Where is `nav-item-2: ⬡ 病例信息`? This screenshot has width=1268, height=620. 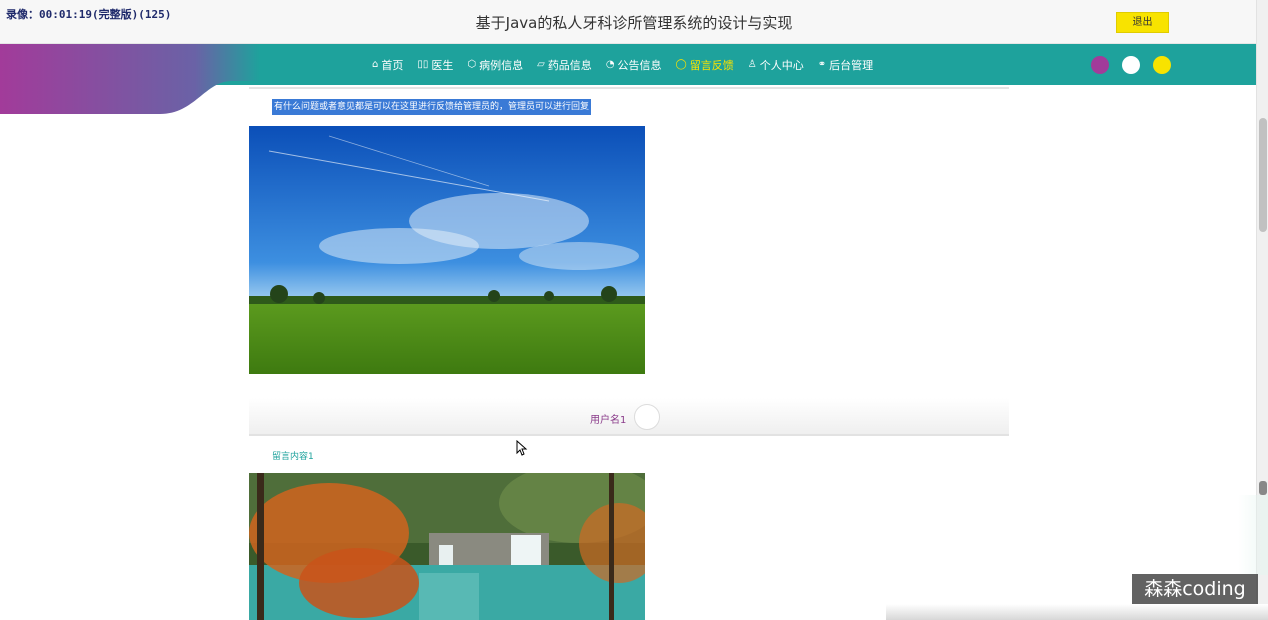
nav-item-2: ⬡ 病例信息 is located at coordinates (495, 65).